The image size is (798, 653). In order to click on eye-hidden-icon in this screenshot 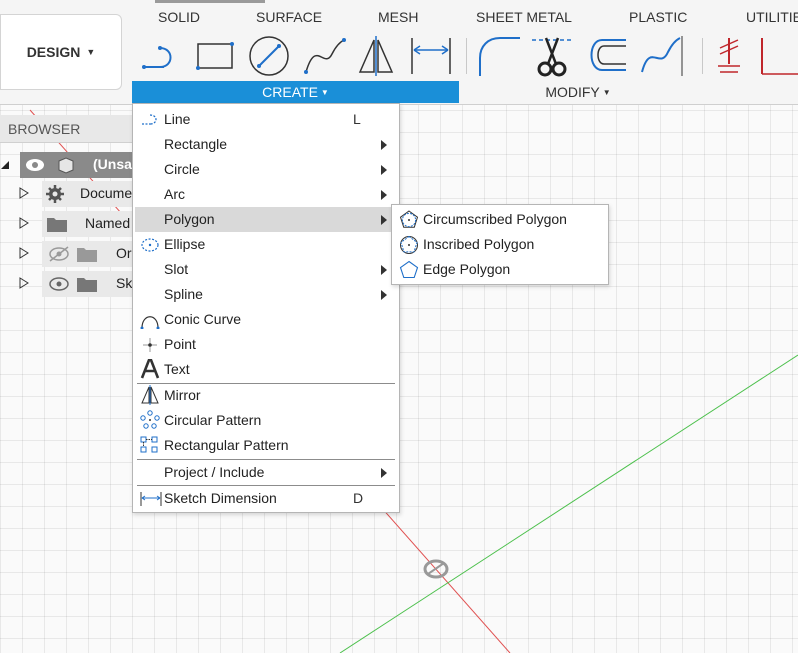, I will do `click(59, 254)`.